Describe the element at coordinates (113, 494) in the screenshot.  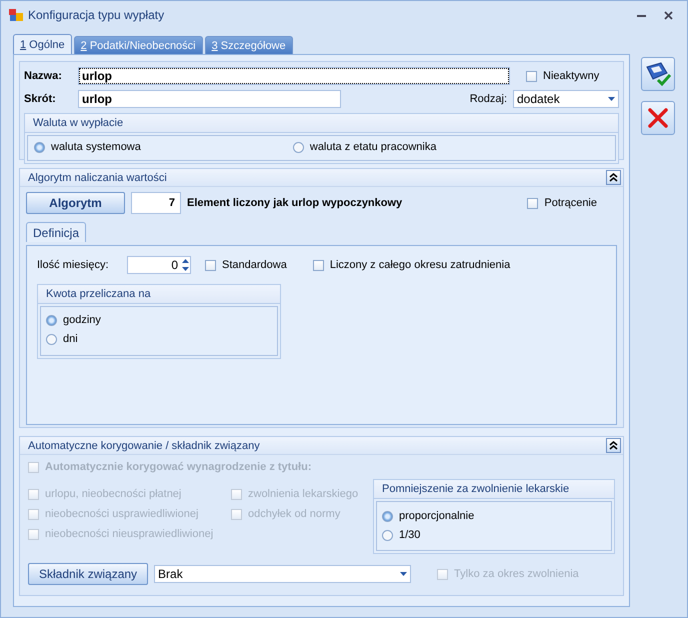
I see `checkbox-label: urlopu, nieobecności płatnej` at that location.